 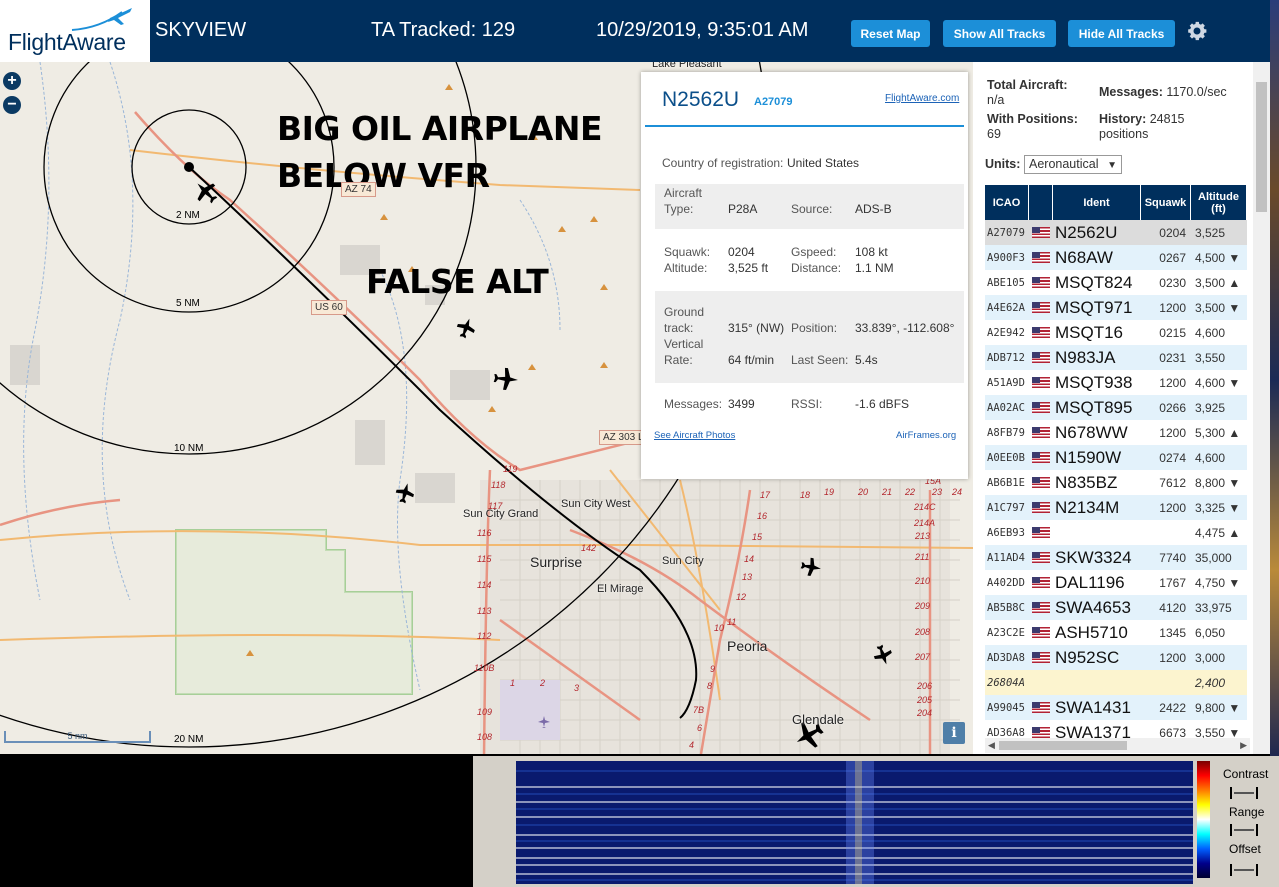 What do you see at coordinates (756, 328) in the screenshot?
I see `ground-track-value: 315° (NW)` at bounding box center [756, 328].